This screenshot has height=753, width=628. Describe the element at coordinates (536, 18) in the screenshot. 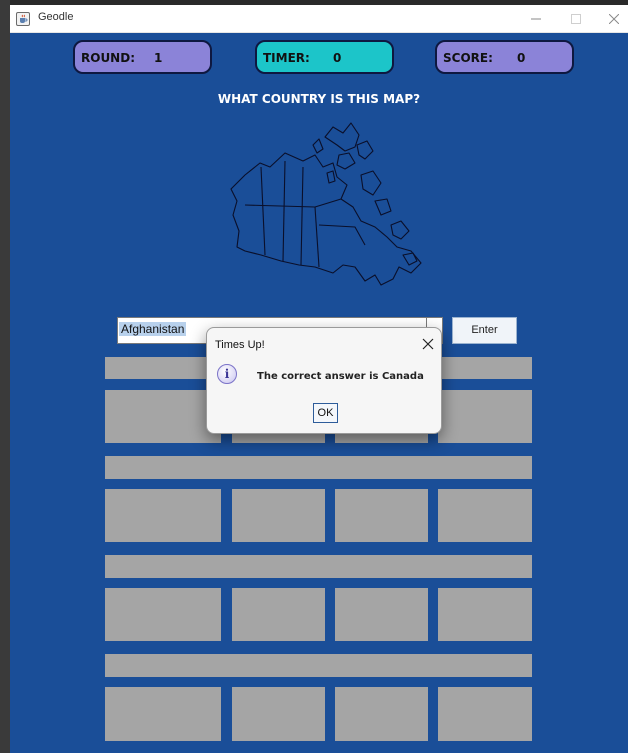

I see `minimize-button` at that location.